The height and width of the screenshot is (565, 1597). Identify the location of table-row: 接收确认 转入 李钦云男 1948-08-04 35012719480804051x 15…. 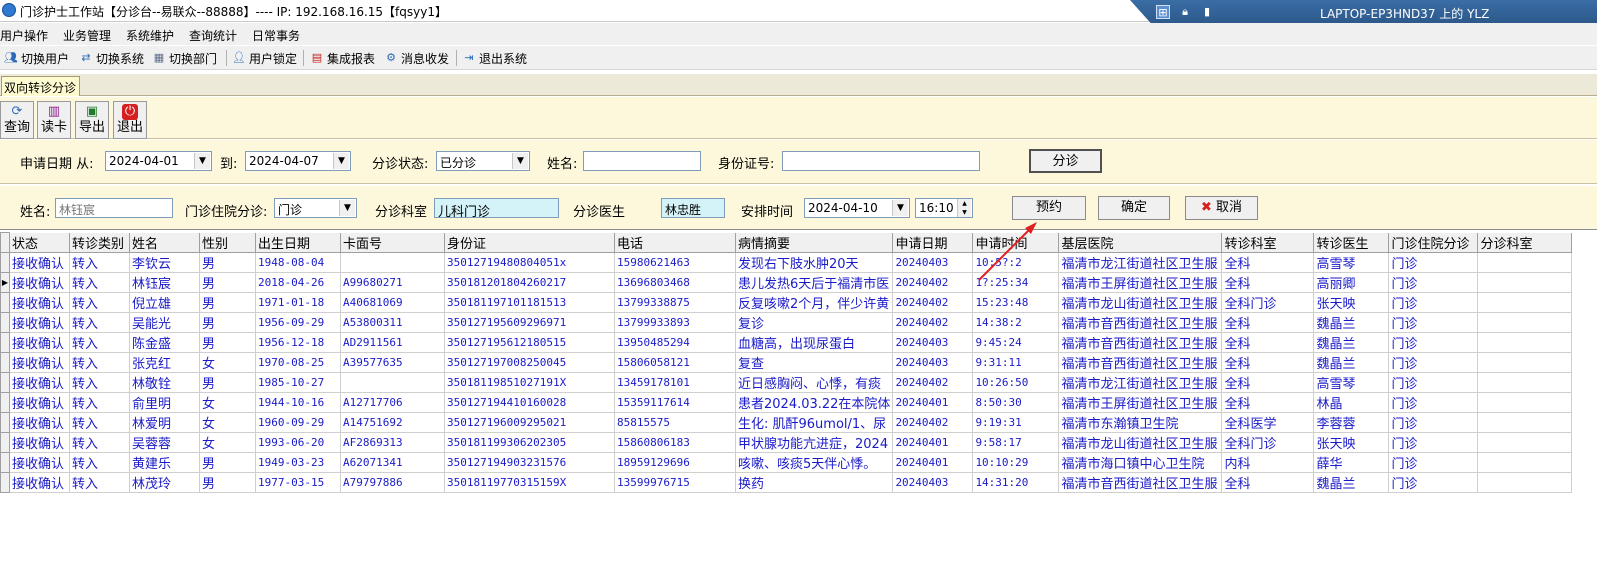
(786, 262).